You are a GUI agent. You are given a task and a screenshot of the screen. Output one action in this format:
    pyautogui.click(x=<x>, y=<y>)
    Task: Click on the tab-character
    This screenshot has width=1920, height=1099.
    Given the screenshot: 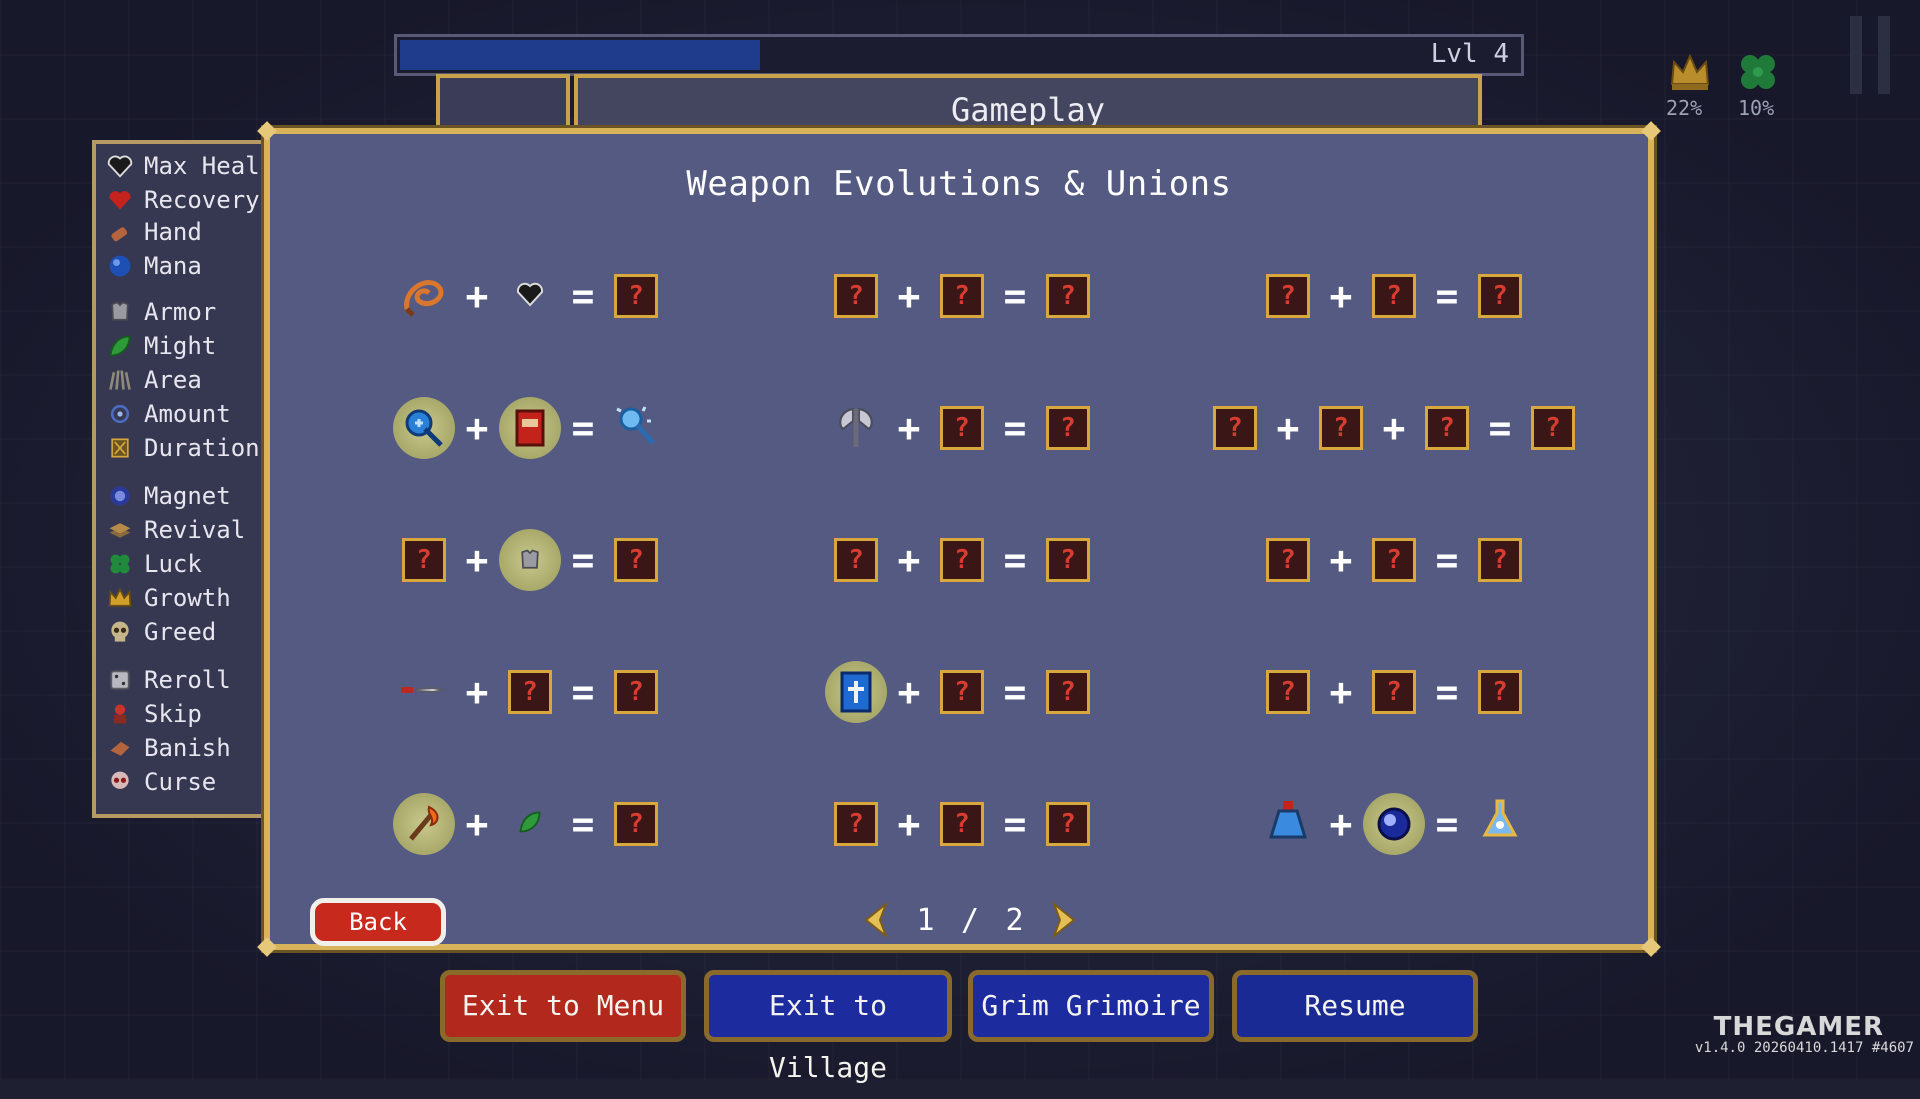 What is the action you would take?
    pyautogui.click(x=503, y=104)
    